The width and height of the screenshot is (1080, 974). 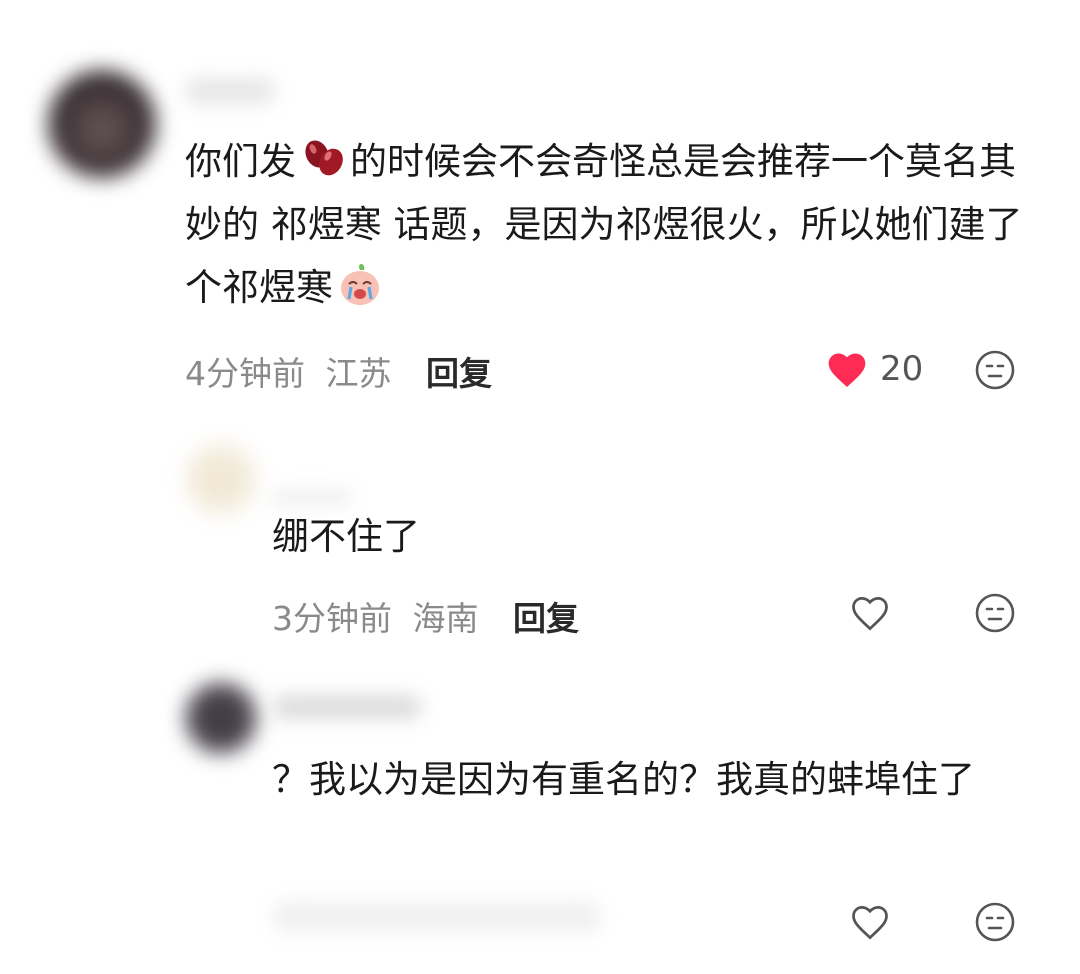 I want to click on like-count: 20, so click(x=902, y=369).